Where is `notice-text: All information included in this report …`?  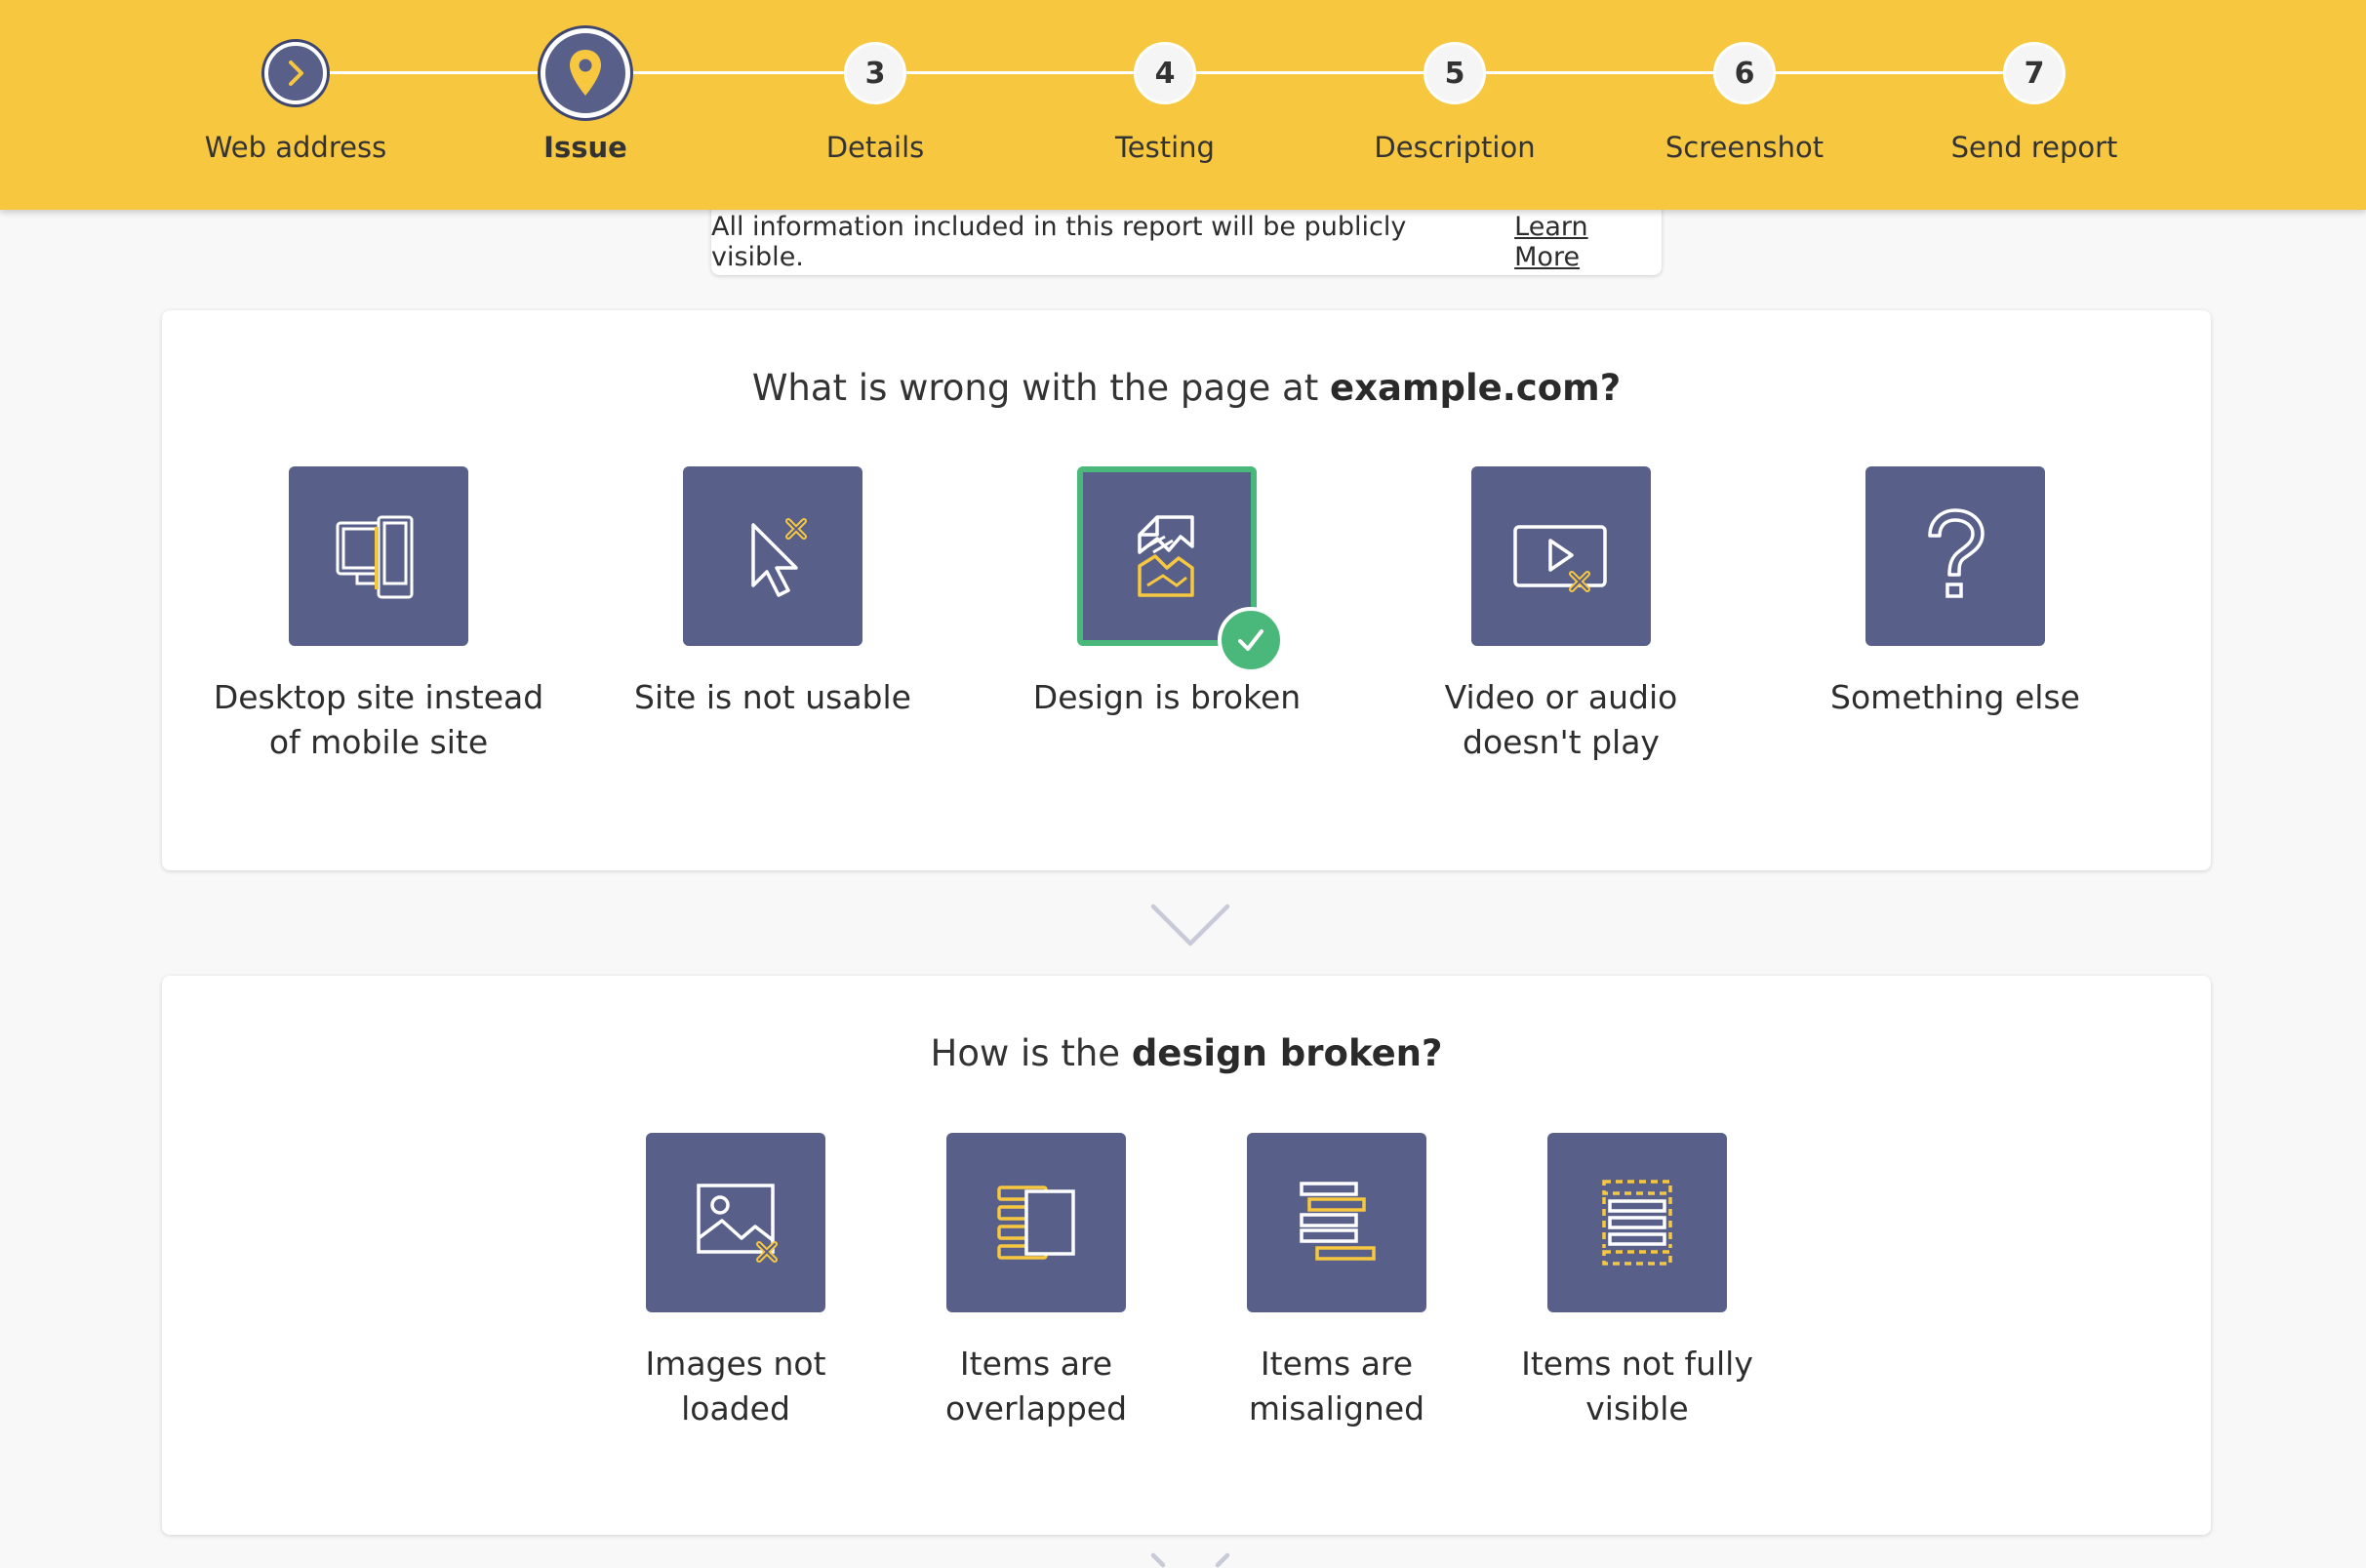
notice-text: All information included in this report … is located at coordinates (1059, 242).